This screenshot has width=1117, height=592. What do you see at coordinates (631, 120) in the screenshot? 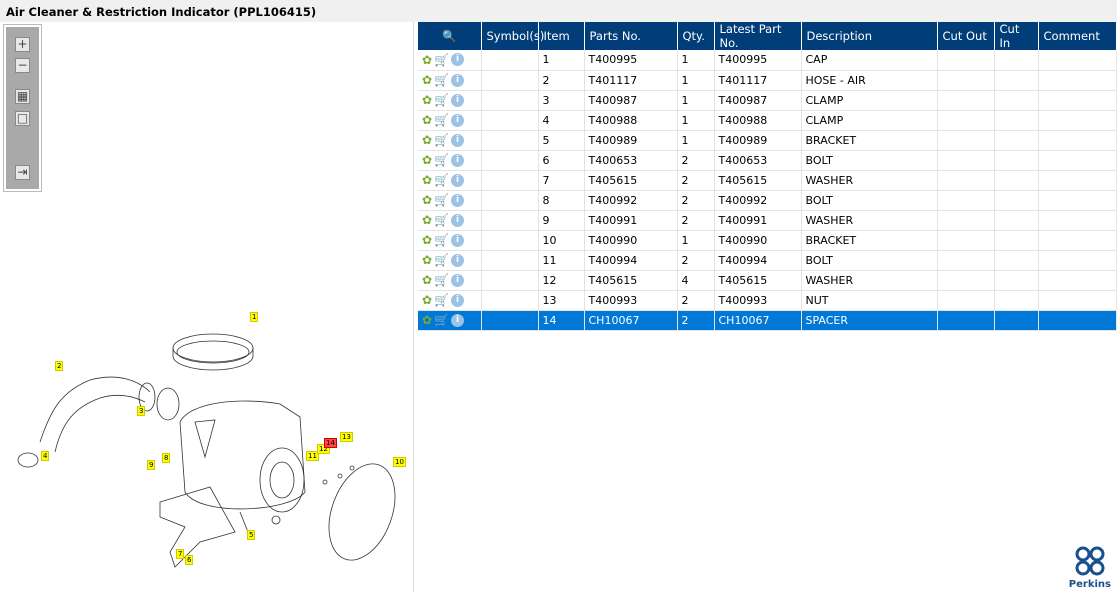
I see `part-no-cell: T400988` at bounding box center [631, 120].